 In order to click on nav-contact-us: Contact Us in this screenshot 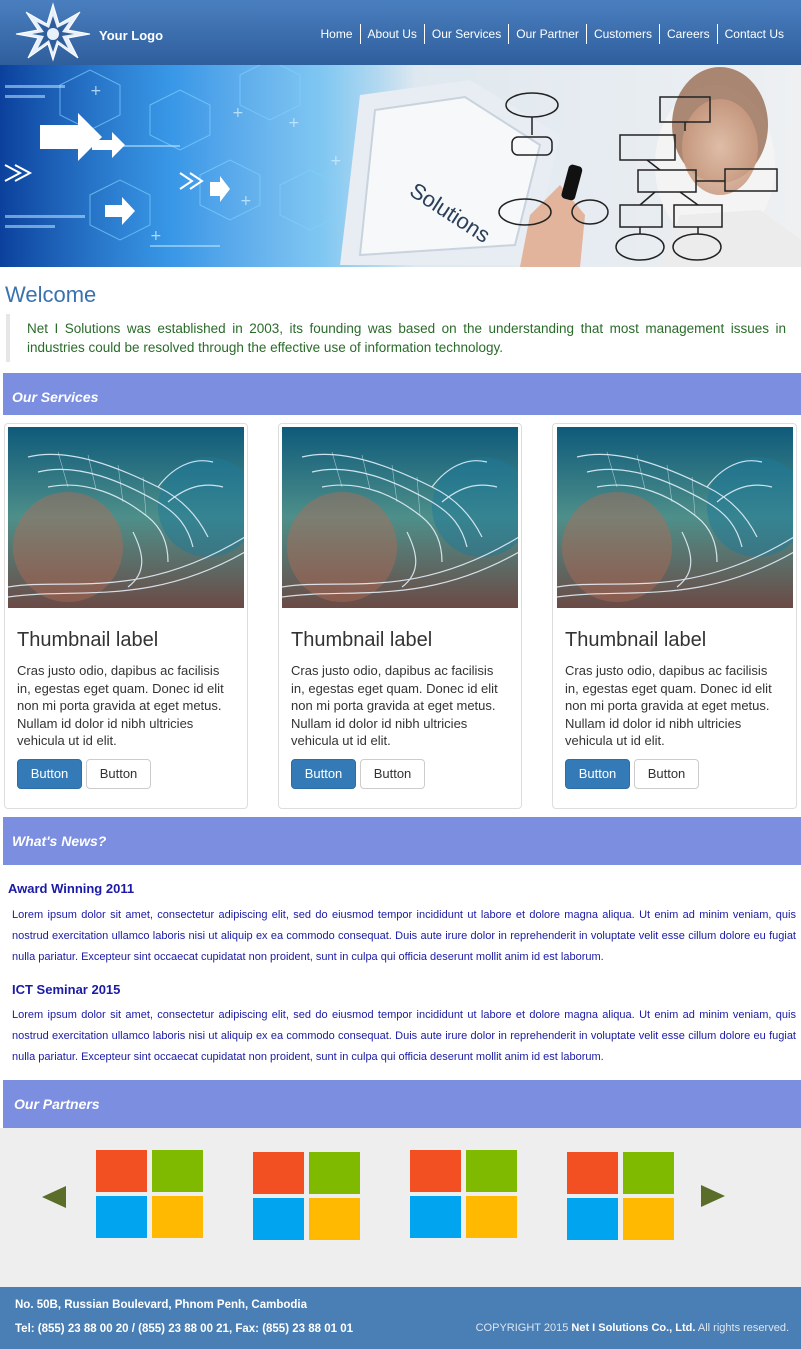, I will do `click(753, 34)`.